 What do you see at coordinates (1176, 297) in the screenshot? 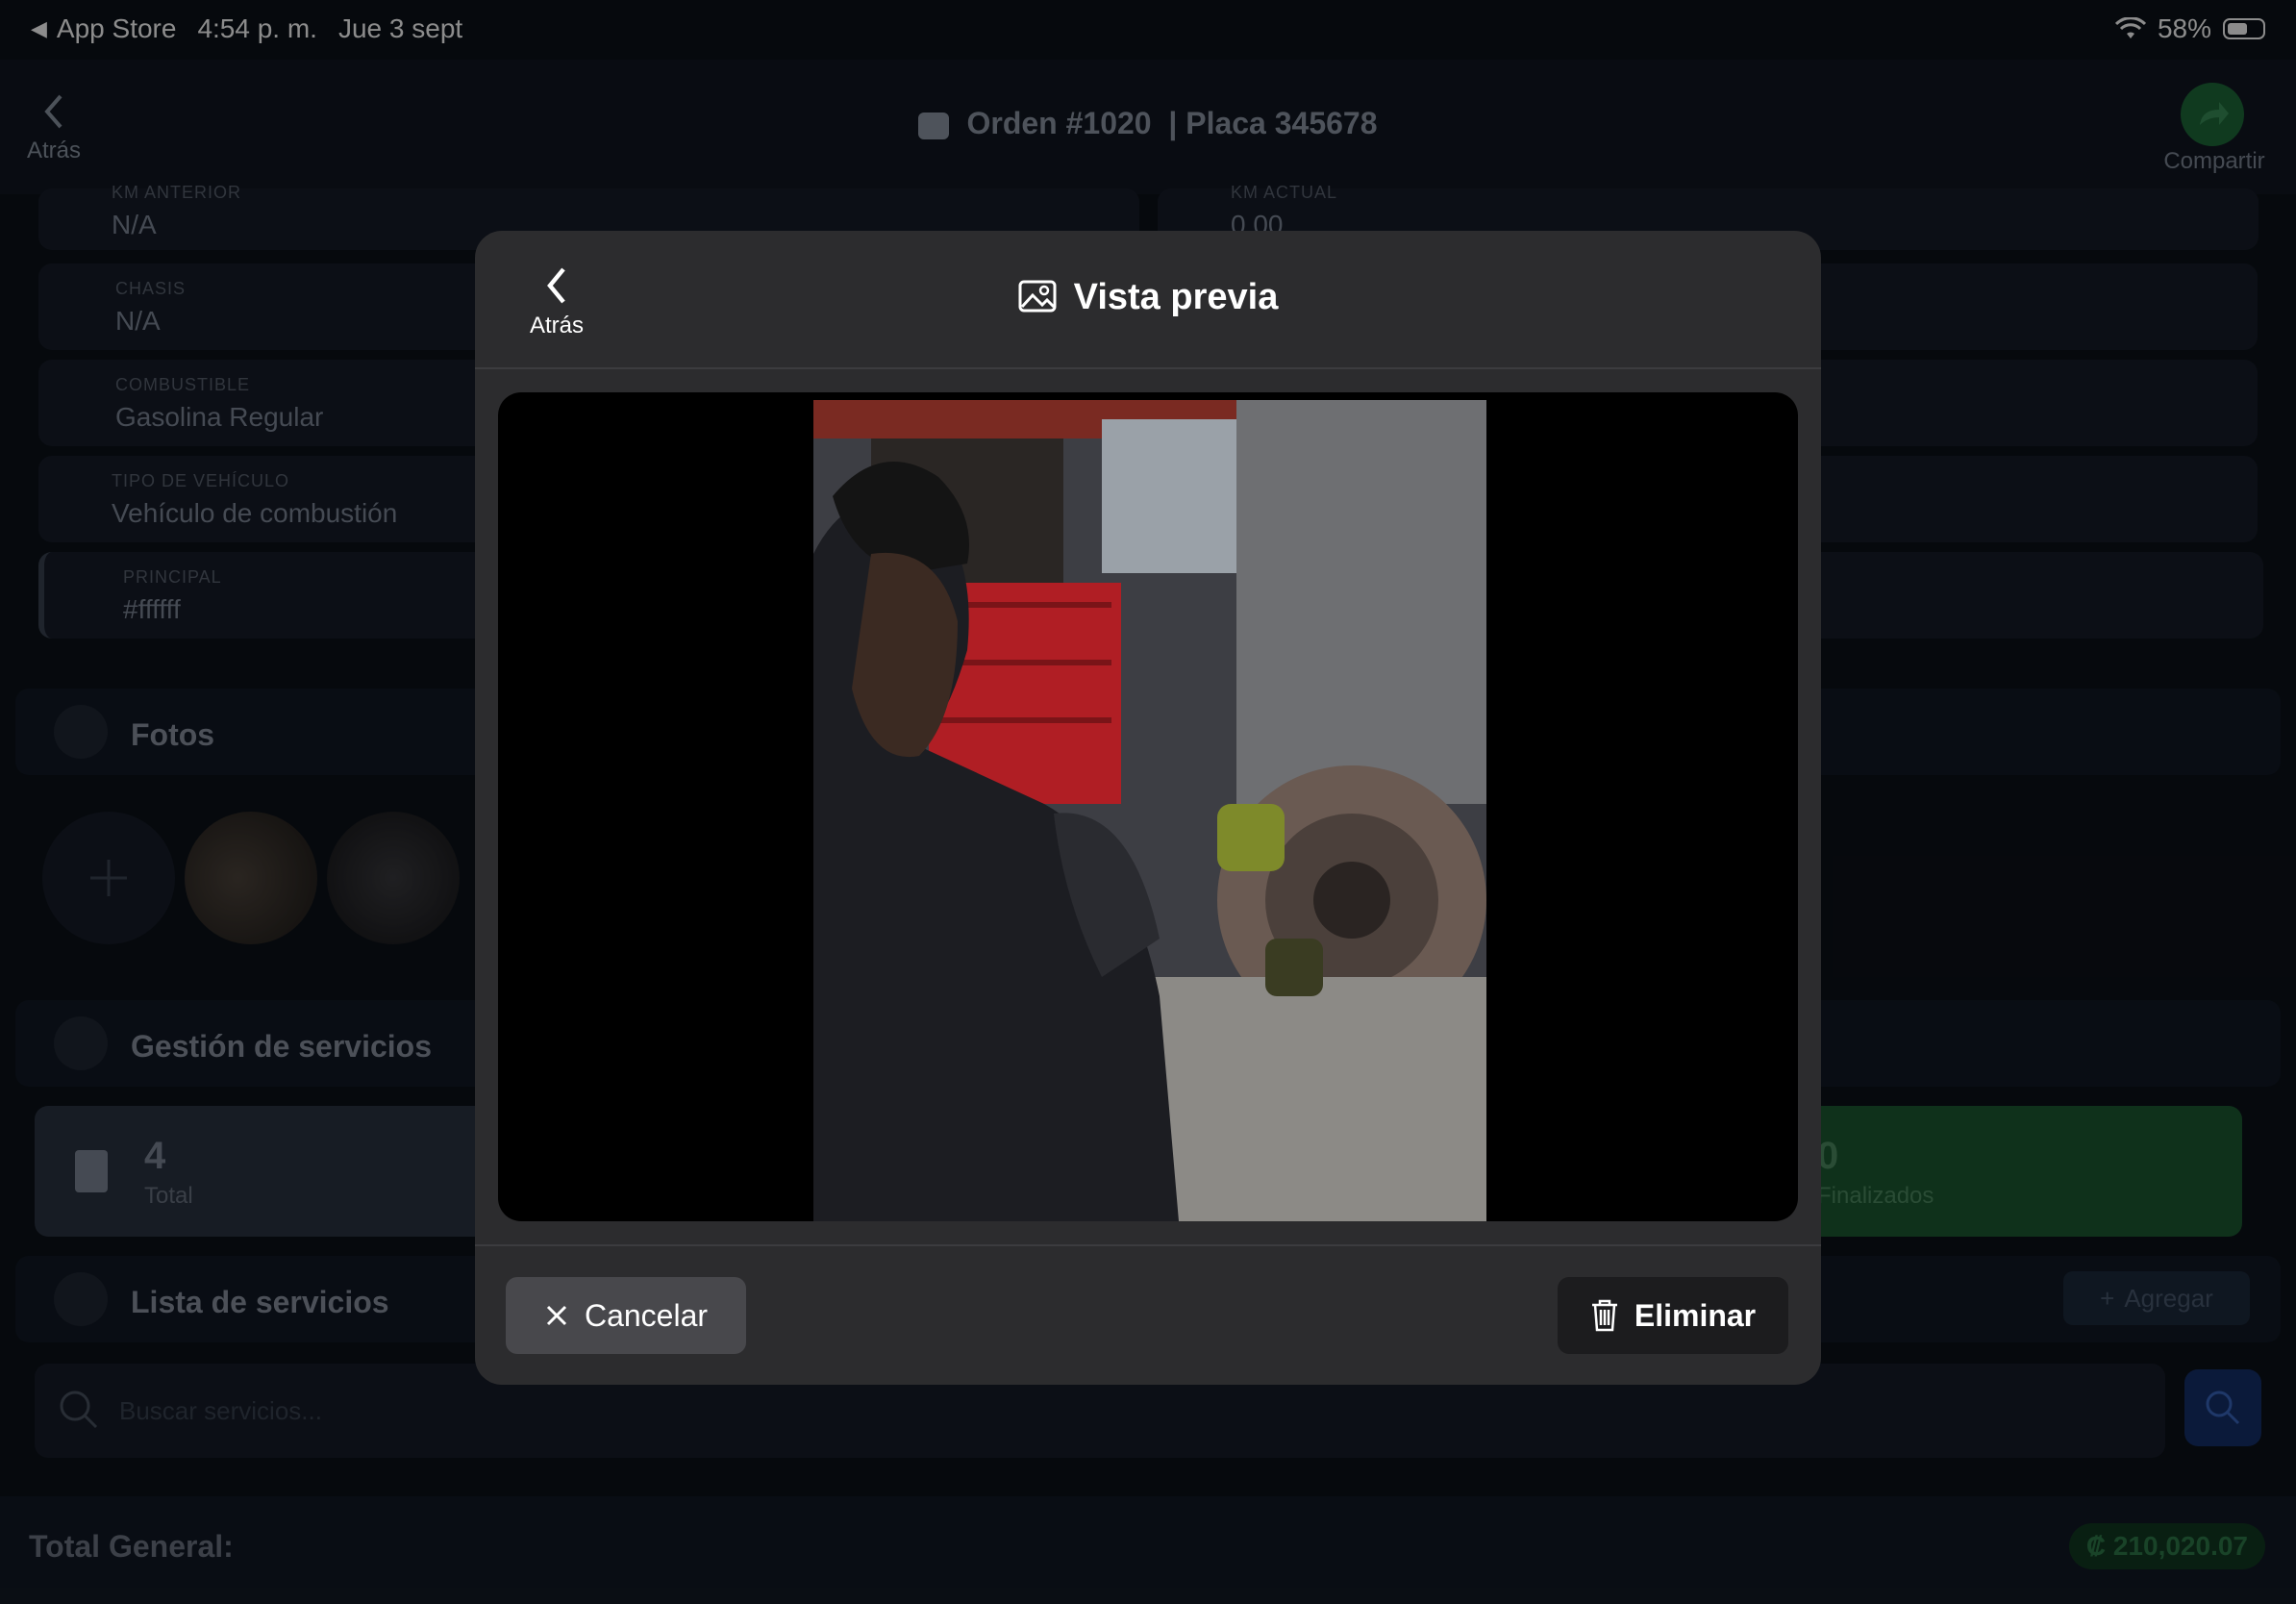
I see `modal-title-text: Vista previa` at bounding box center [1176, 297].